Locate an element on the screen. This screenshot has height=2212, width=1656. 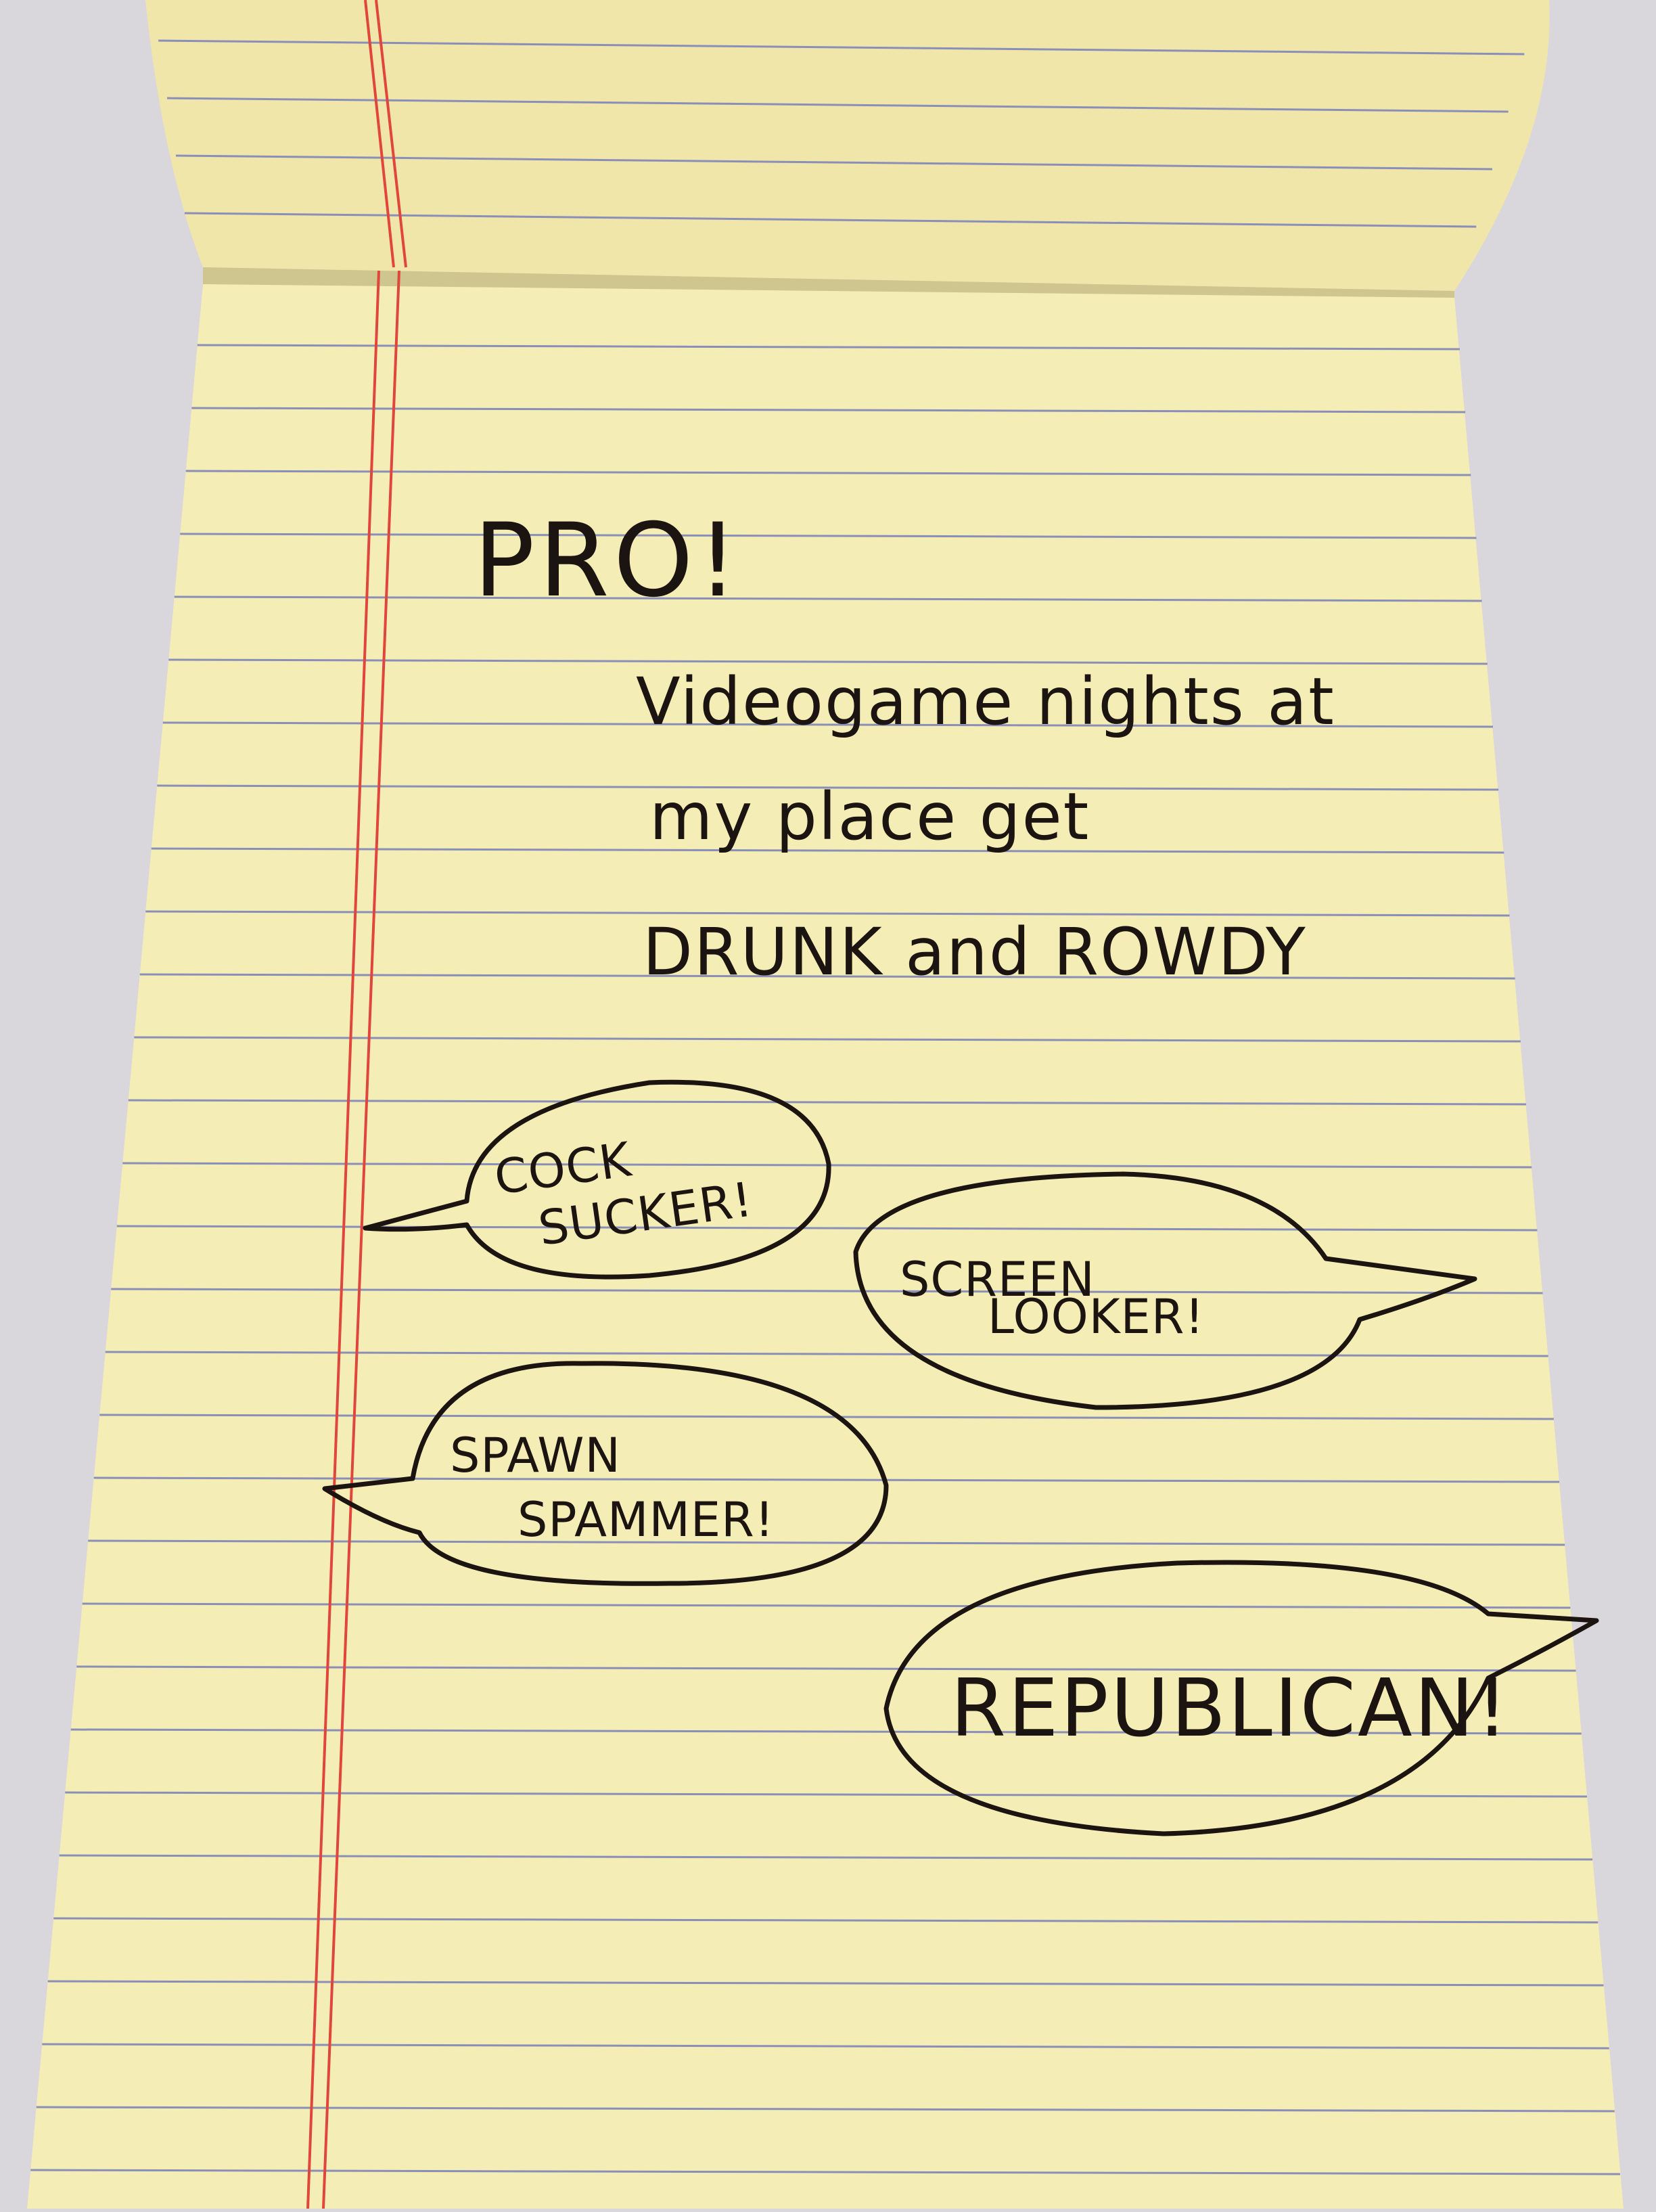
note-line-2: my place get is located at coordinates (869, 817).